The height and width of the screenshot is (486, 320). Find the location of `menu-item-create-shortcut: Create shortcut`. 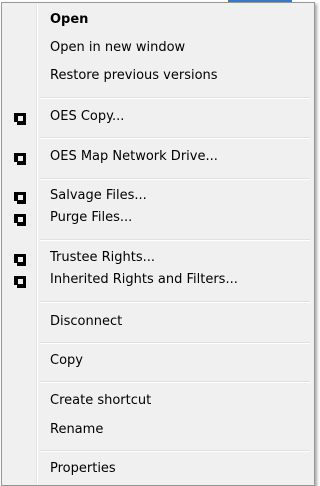

menu-item-create-shortcut: Create shortcut is located at coordinates (158, 401).